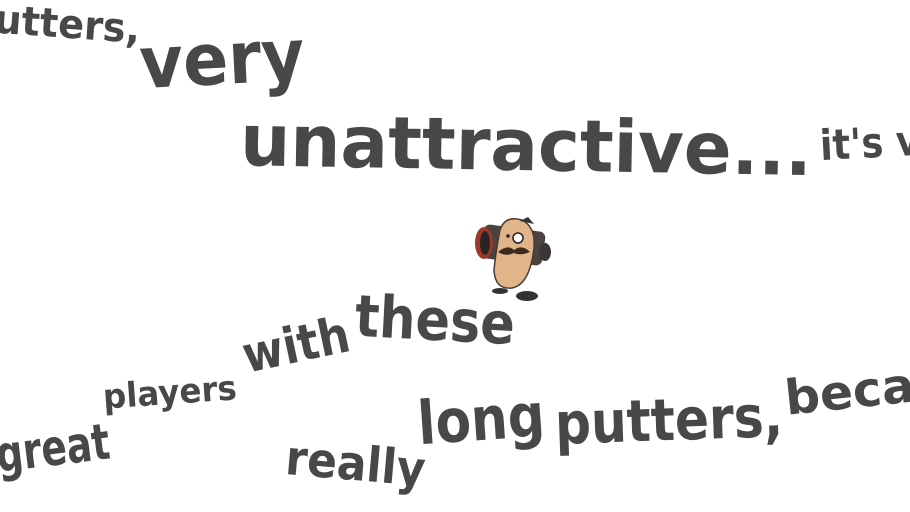 The image size is (910, 512). Describe the element at coordinates (56, 448) in the screenshot. I see `word-great: great` at that location.